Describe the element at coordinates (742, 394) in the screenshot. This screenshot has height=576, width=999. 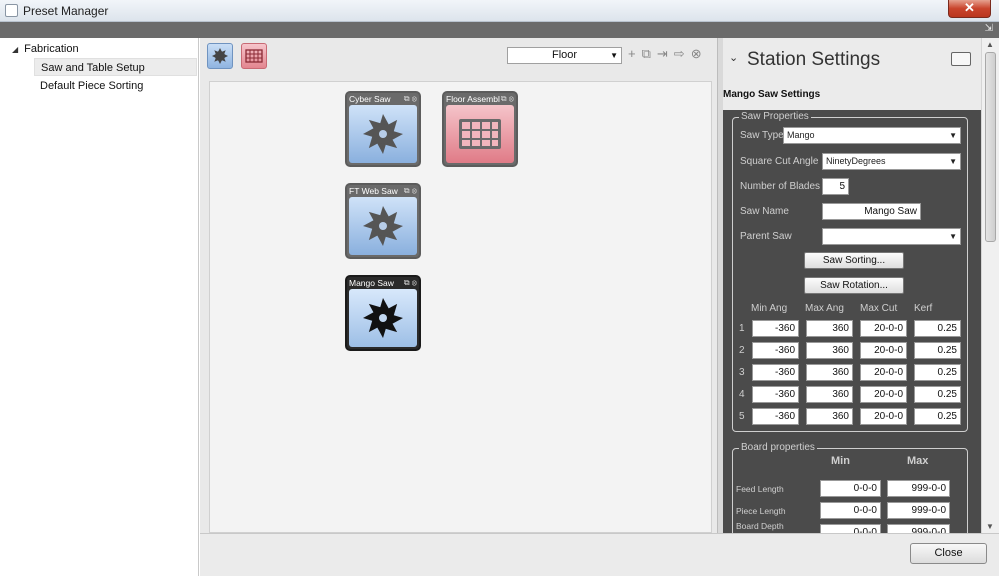
I see `blade-row-index: 4` at that location.